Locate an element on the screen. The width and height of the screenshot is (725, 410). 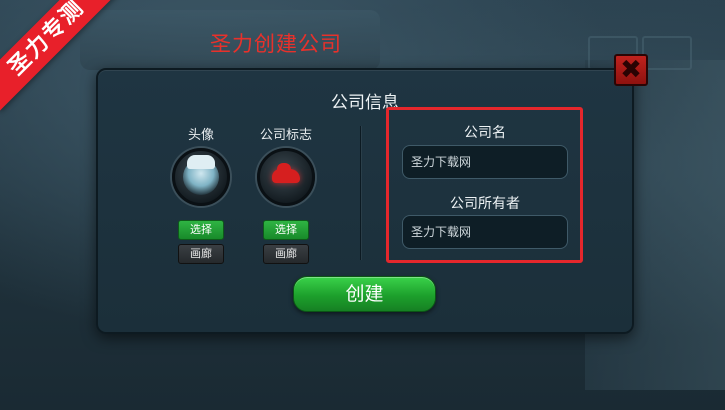
avatar-select-button: 选择 is located at coordinates (201, 230).